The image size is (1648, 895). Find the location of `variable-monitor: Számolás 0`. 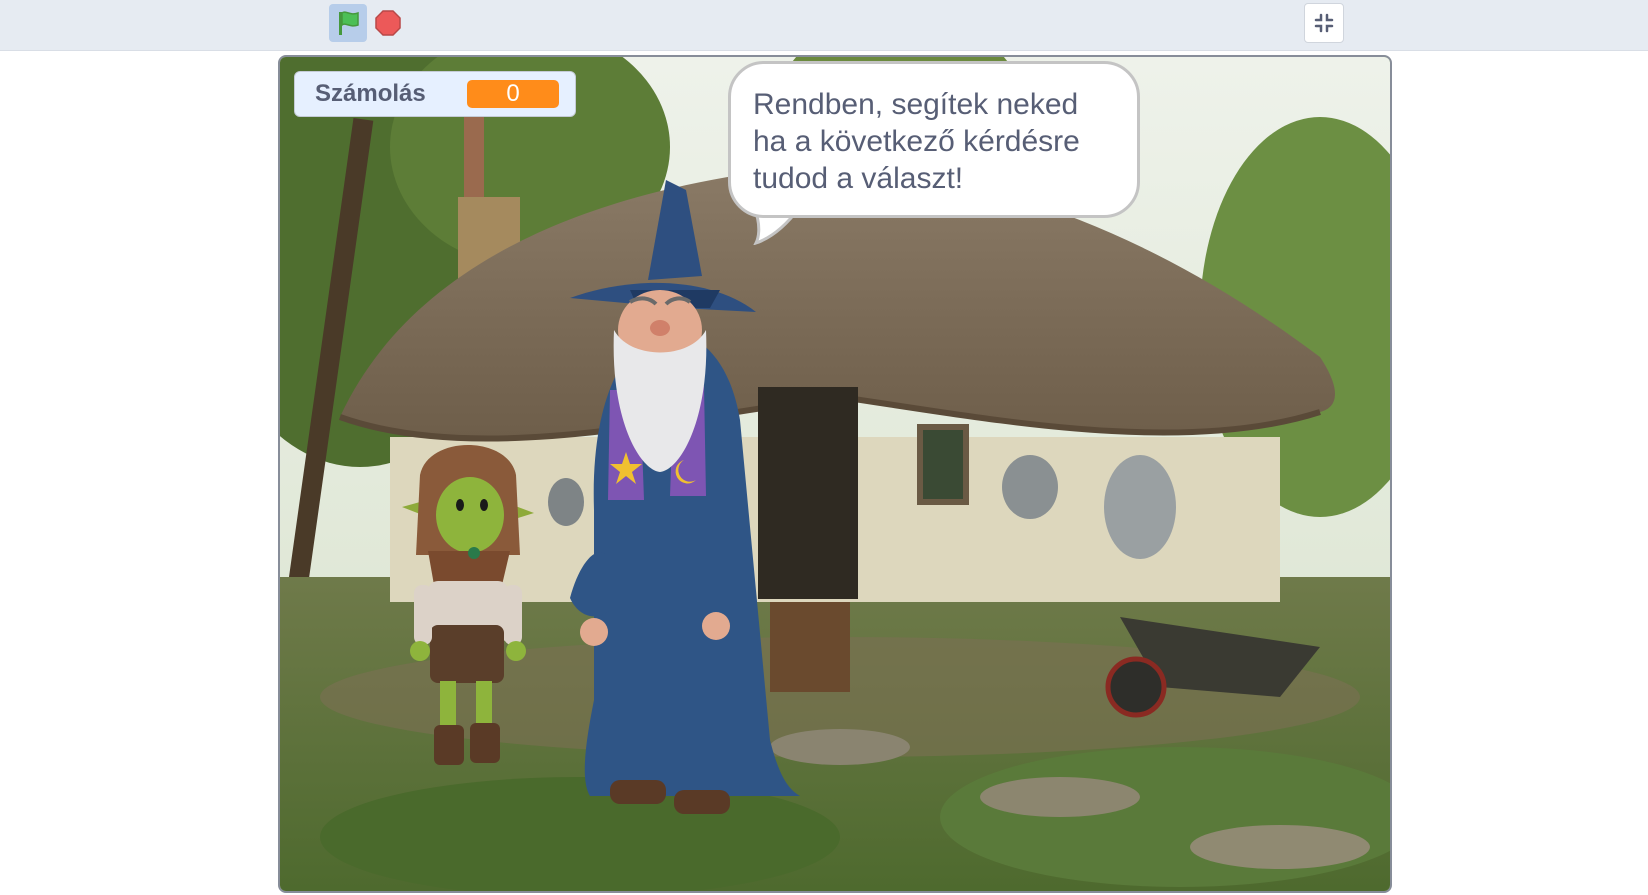

variable-monitor: Számolás 0 is located at coordinates (435, 94).